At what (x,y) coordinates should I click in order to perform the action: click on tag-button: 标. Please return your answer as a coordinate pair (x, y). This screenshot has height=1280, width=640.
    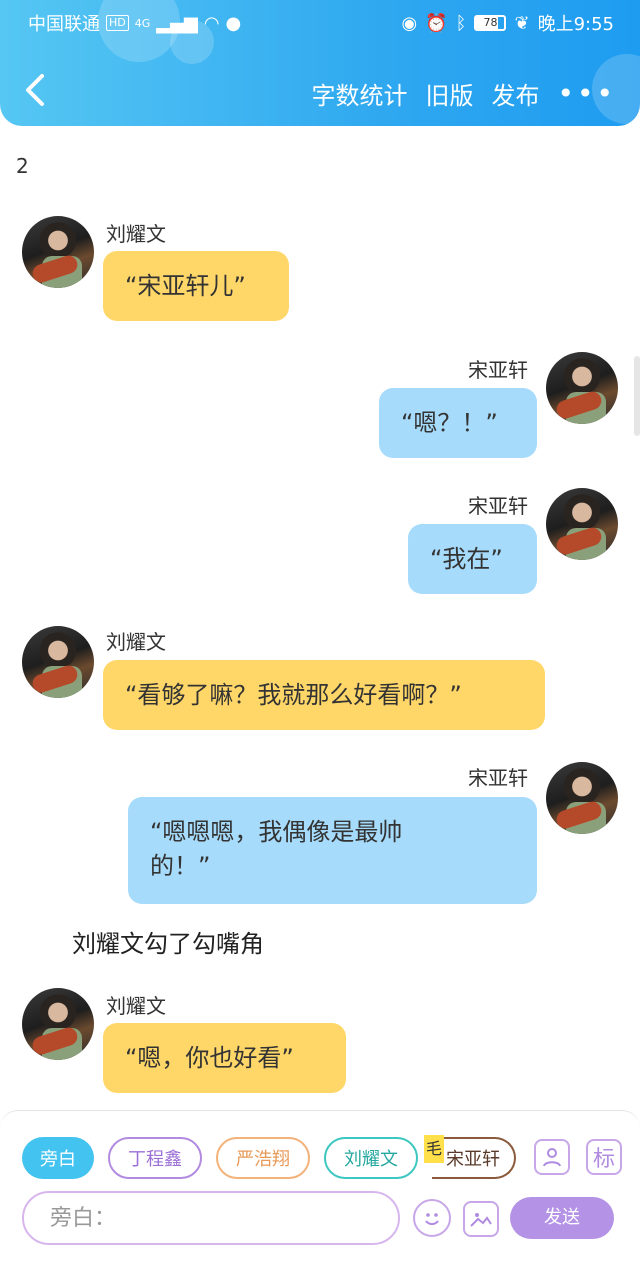
    Looking at the image, I should click on (604, 1157).